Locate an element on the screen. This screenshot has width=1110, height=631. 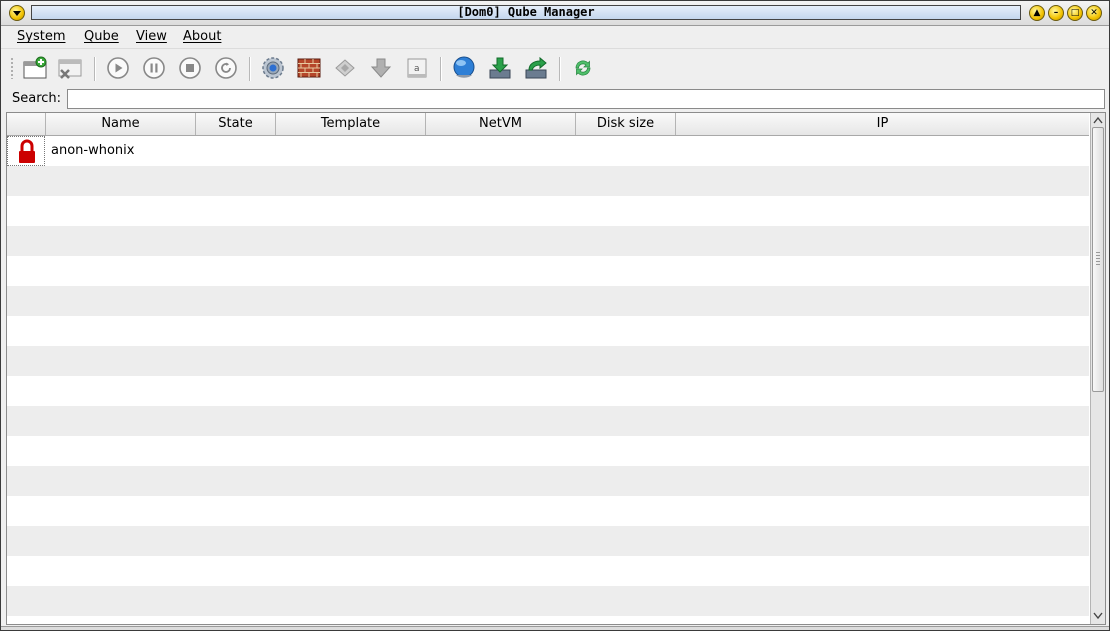
svg-text: a is located at coordinates (417, 69).